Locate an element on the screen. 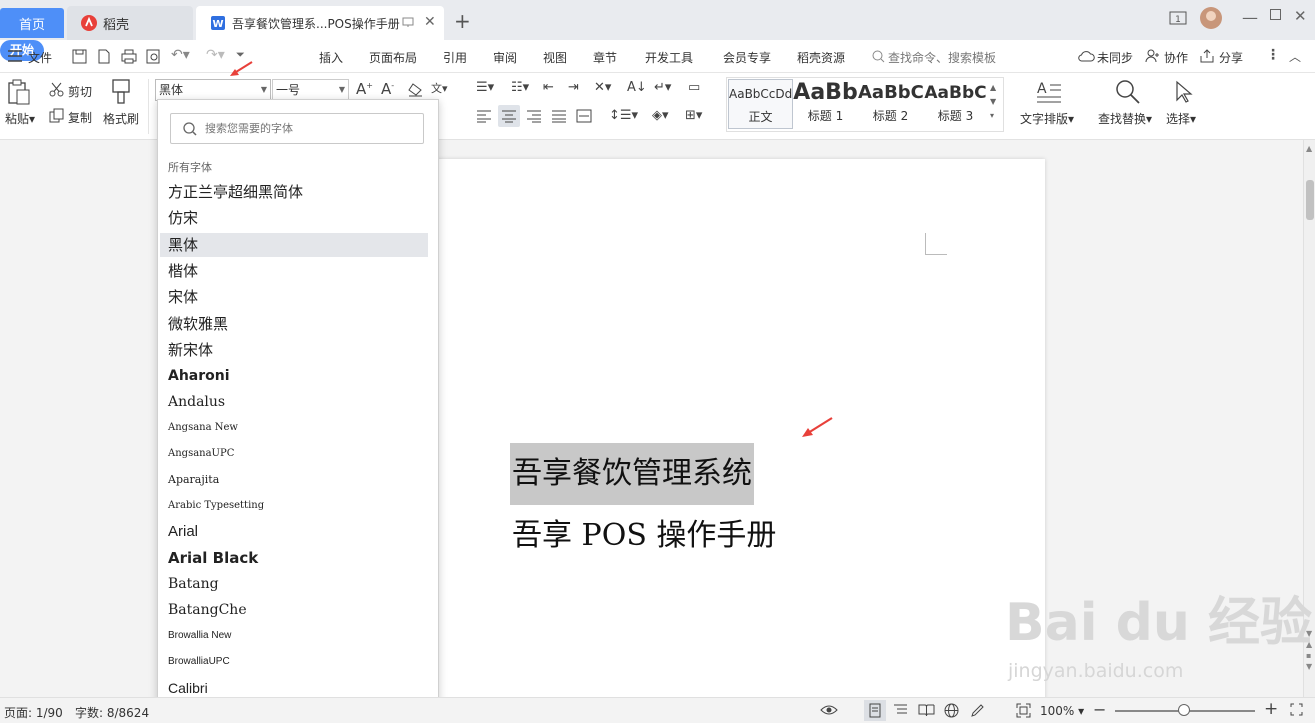 The height and width of the screenshot is (723, 1315). grow-font-icon: A+ is located at coordinates (364, 89).